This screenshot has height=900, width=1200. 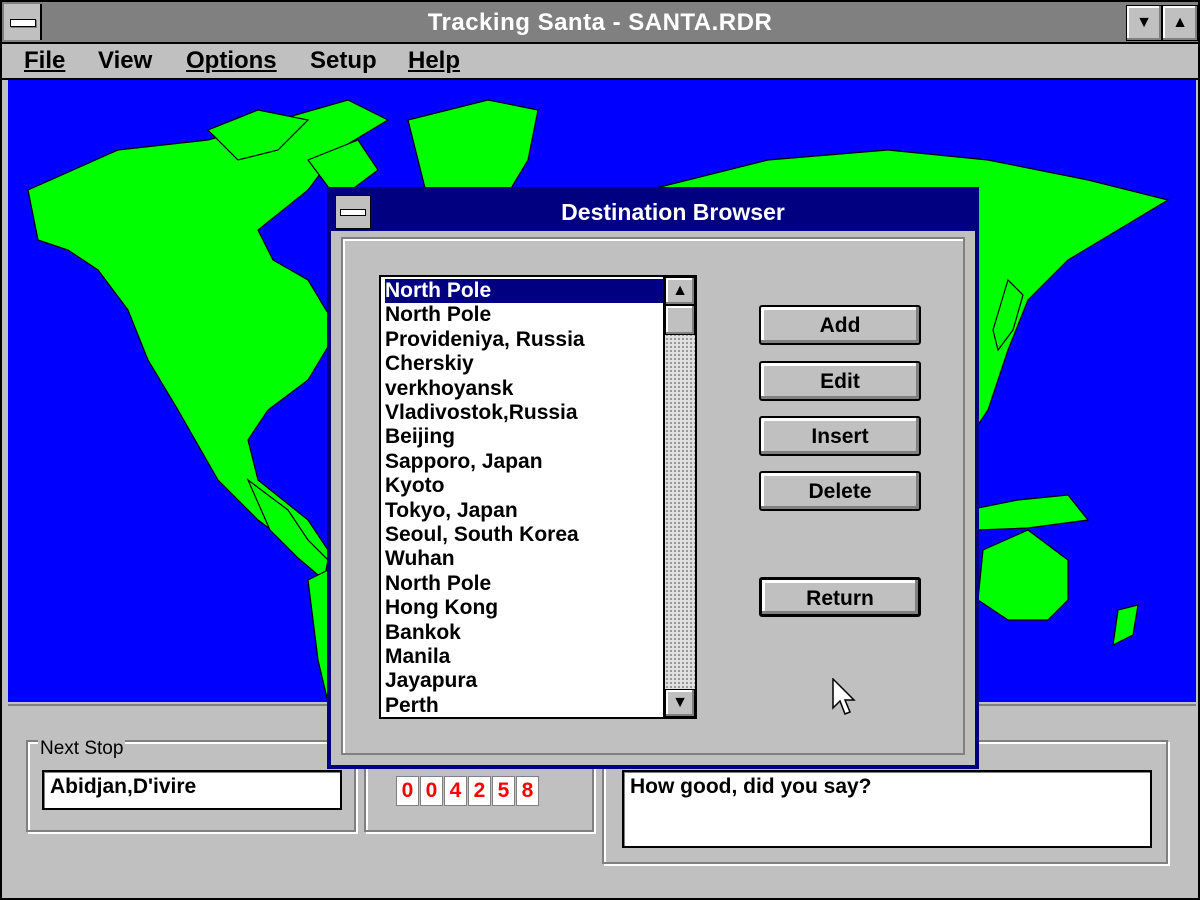 I want to click on list-item: Beijing, so click(x=525, y=437).